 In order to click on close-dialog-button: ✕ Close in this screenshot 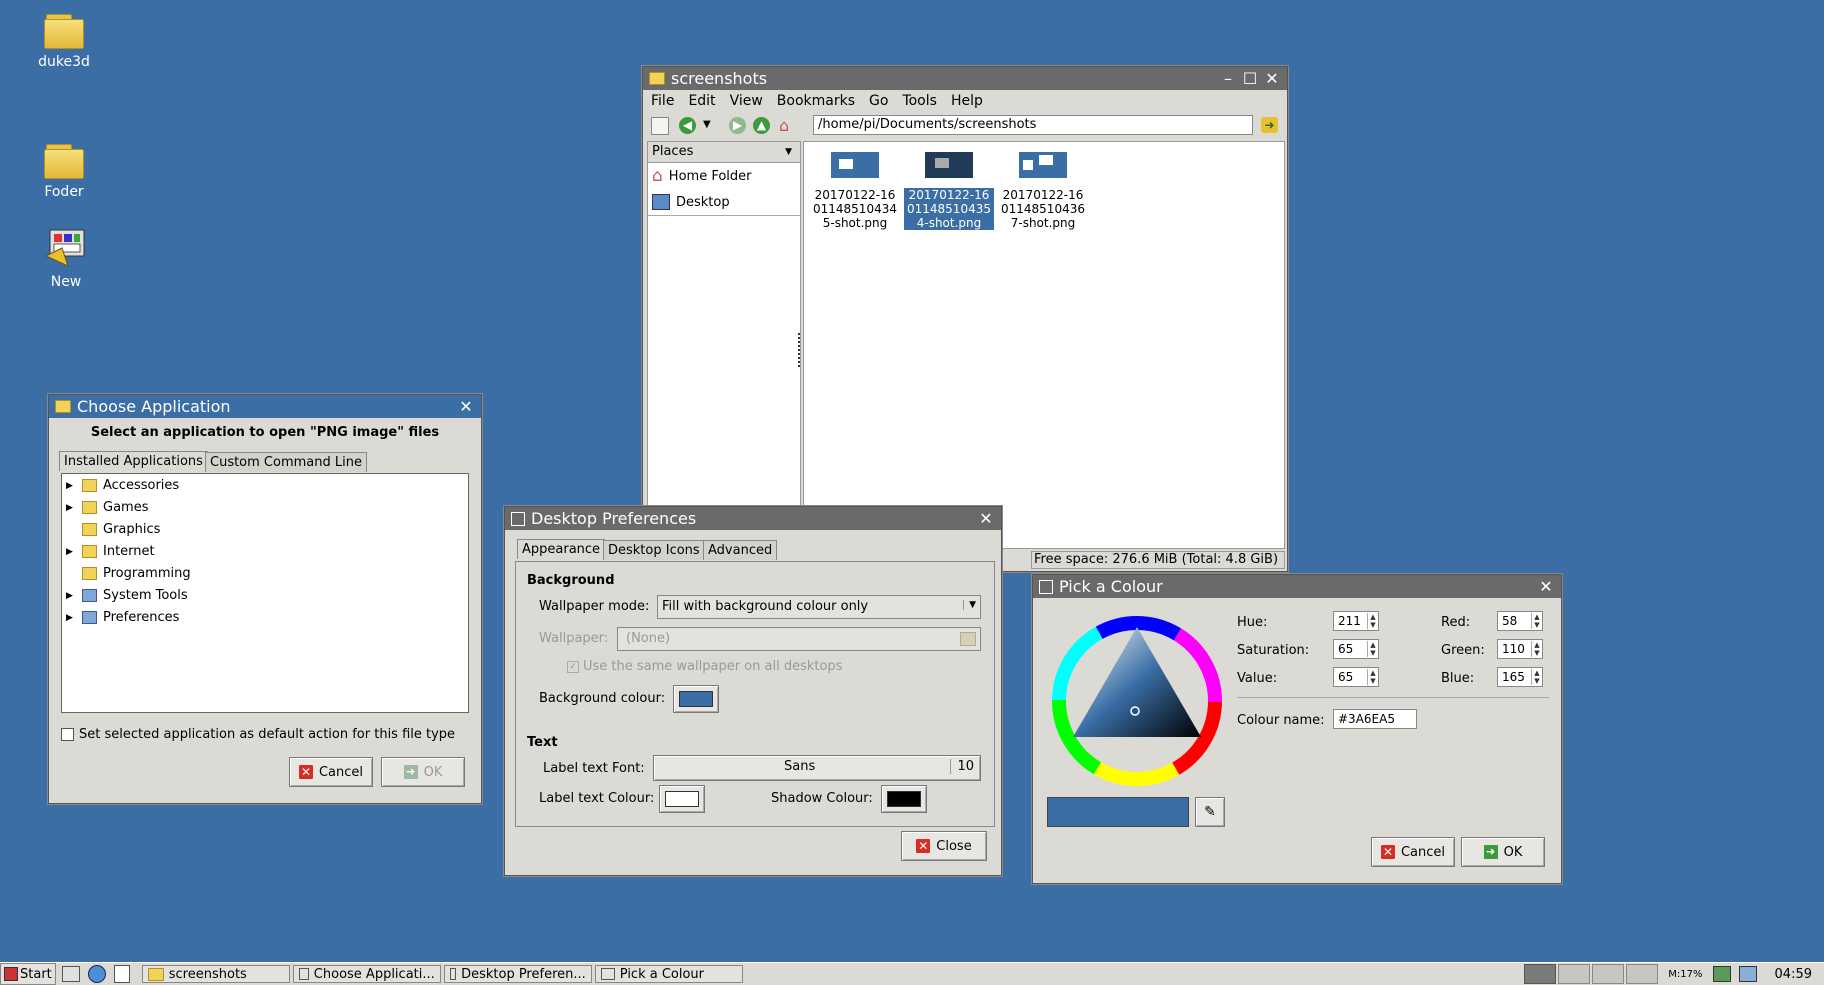, I will do `click(944, 846)`.